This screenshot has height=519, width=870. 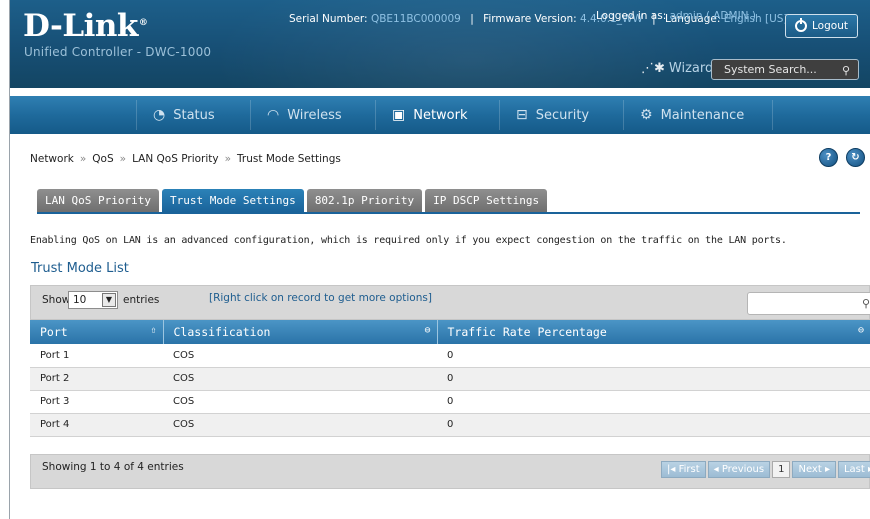 I want to click on help-icon: ?, so click(x=828, y=157).